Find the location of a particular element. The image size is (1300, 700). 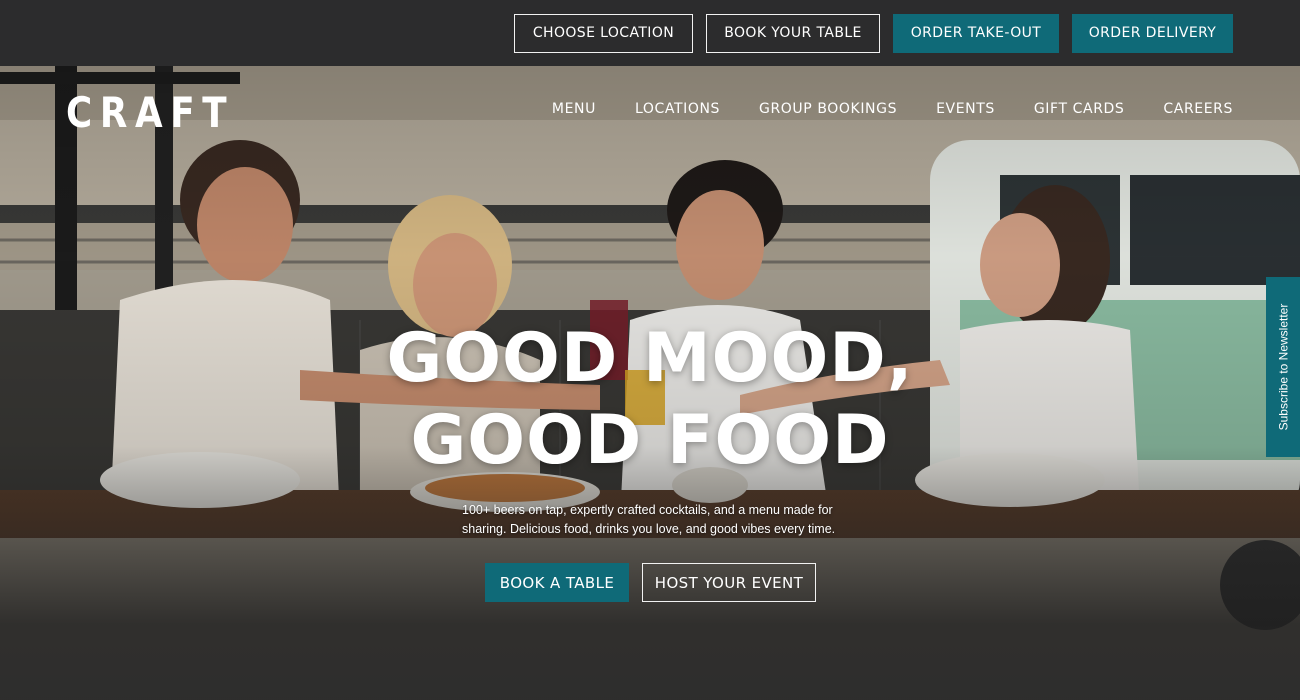

newsletter-label: Subscribe to Newsletter is located at coordinates (1283, 367).